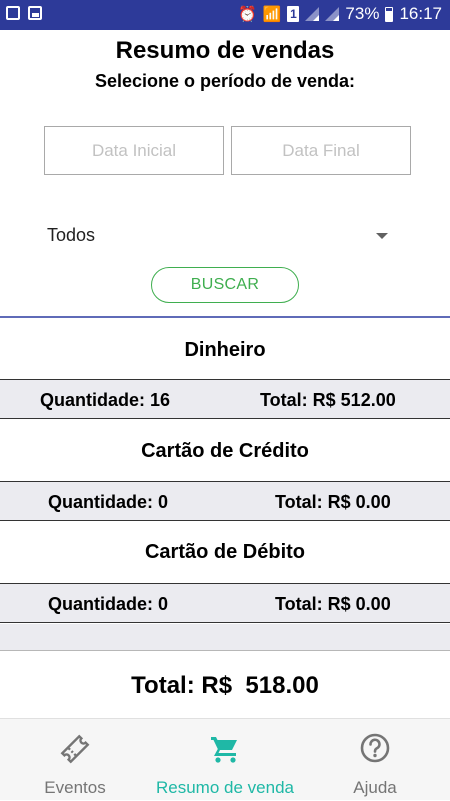  What do you see at coordinates (225, 50) in the screenshot?
I see `page-title: Resumo de vendas` at bounding box center [225, 50].